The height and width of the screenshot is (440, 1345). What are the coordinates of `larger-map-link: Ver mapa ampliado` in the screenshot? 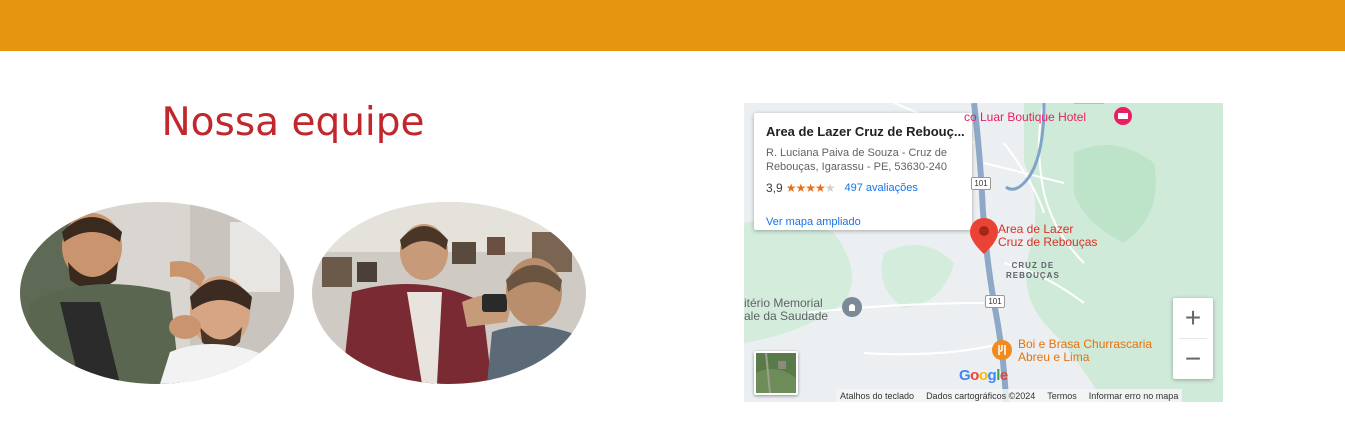 It's located at (813, 222).